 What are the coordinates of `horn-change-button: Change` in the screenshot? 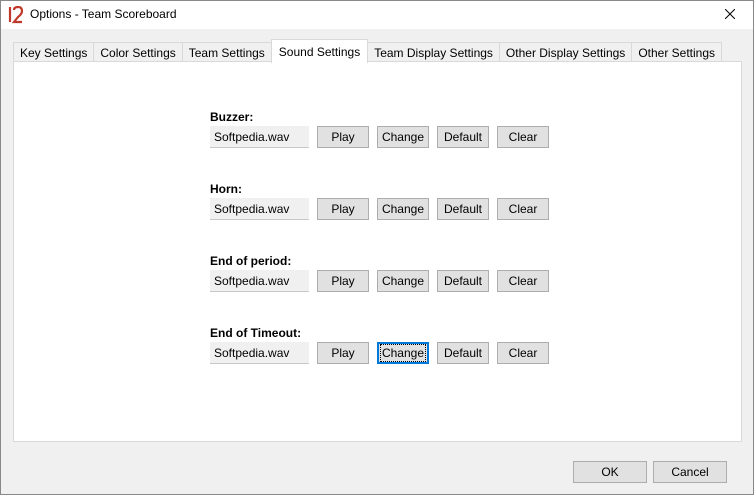 It's located at (403, 209).